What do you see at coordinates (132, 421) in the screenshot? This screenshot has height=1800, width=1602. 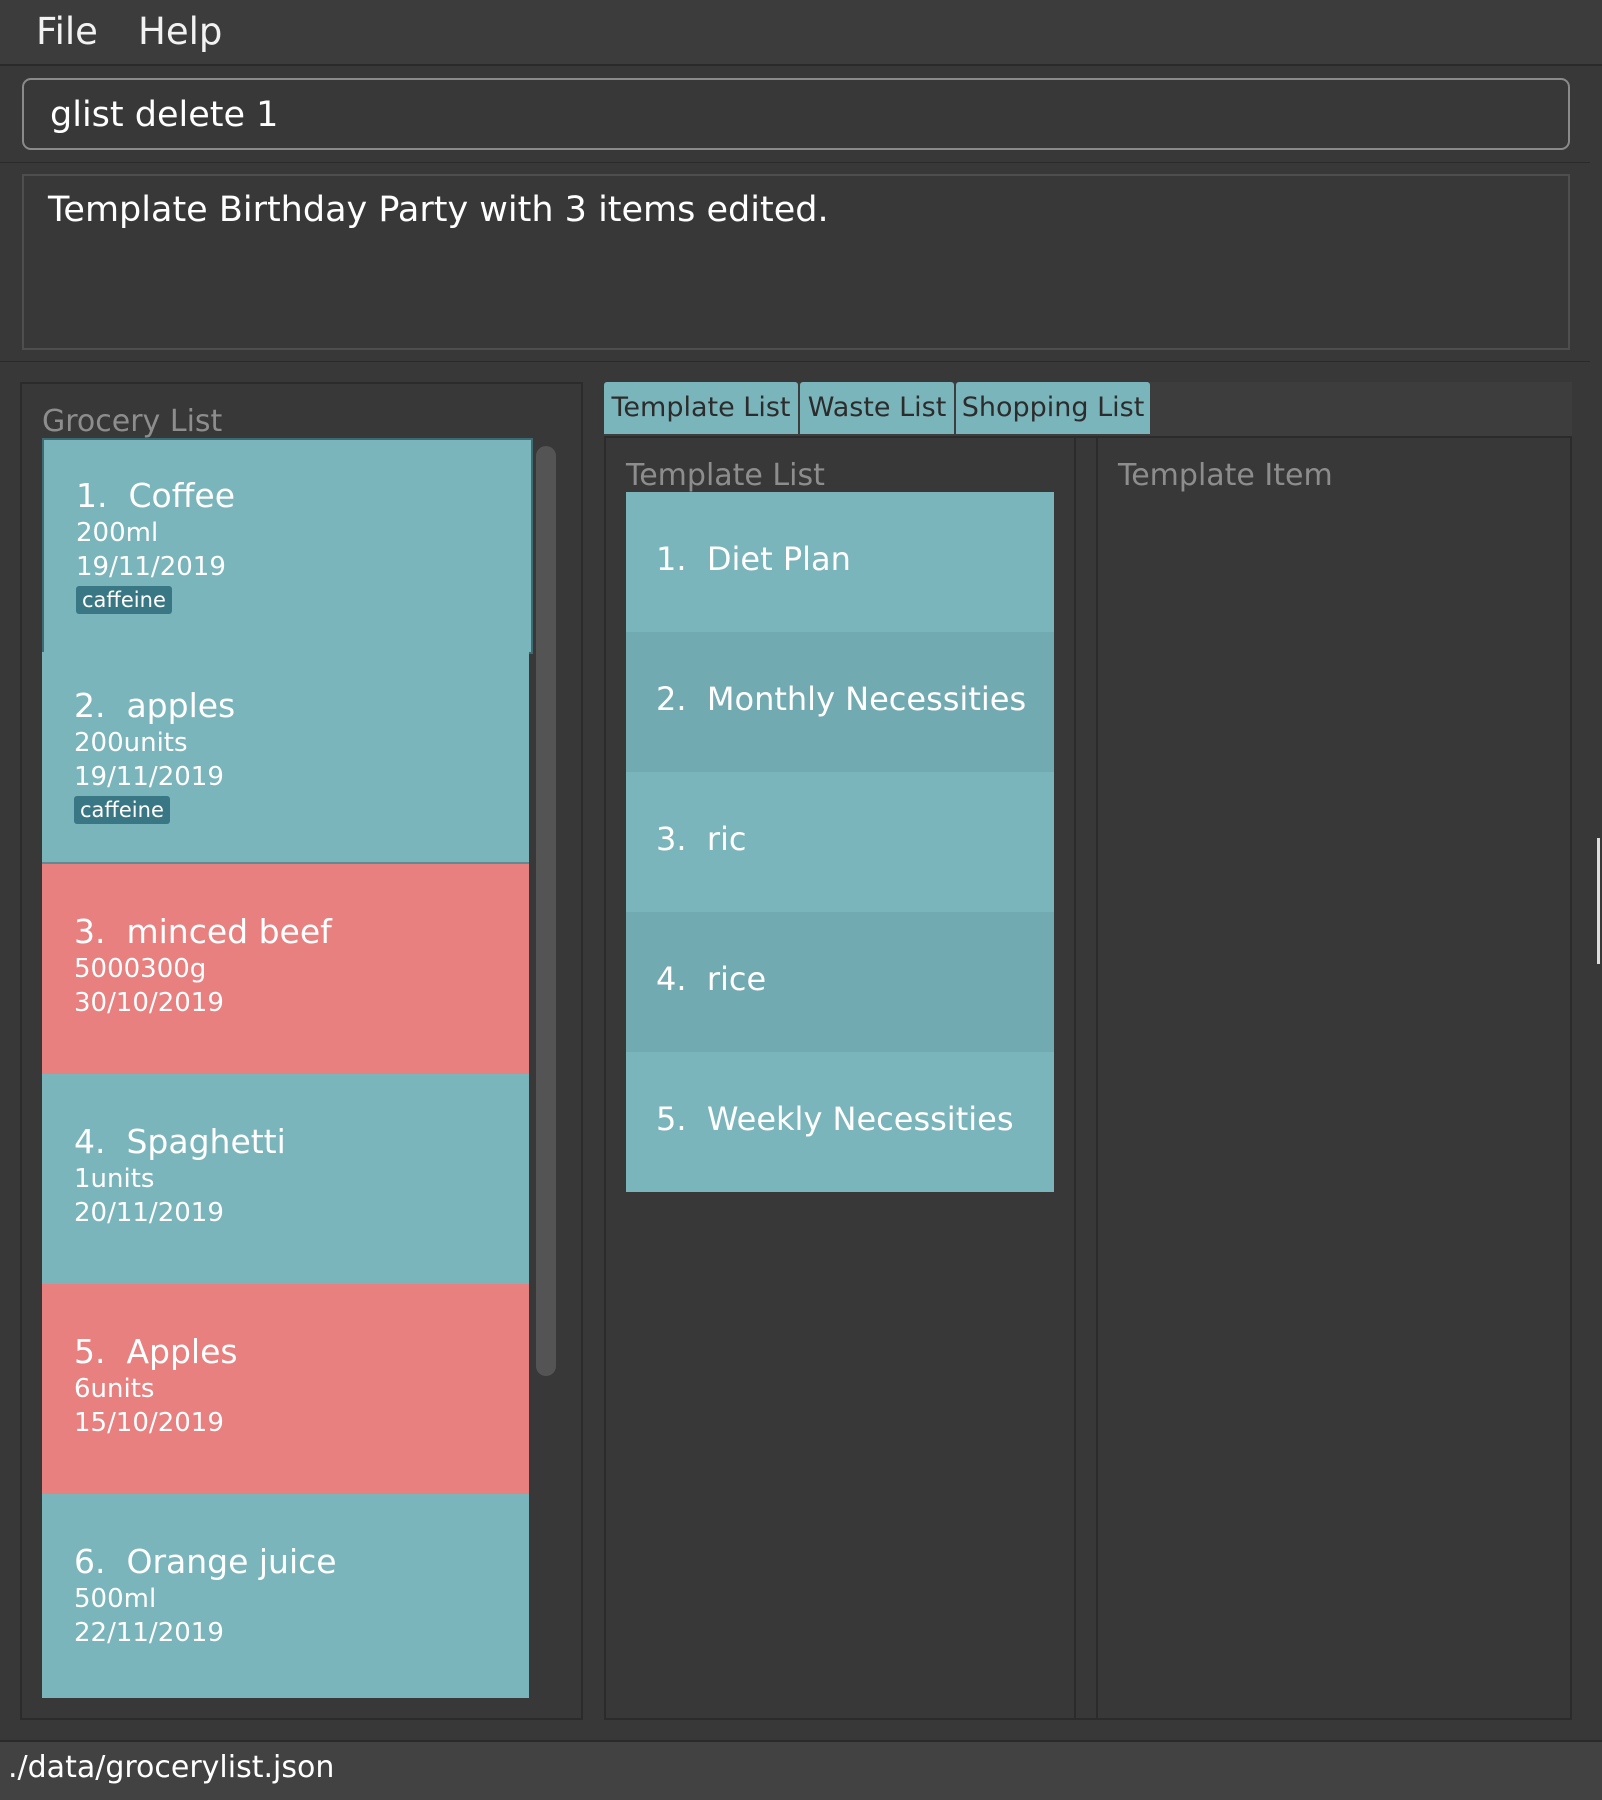 I see `grocery-list-title: Grocery List` at bounding box center [132, 421].